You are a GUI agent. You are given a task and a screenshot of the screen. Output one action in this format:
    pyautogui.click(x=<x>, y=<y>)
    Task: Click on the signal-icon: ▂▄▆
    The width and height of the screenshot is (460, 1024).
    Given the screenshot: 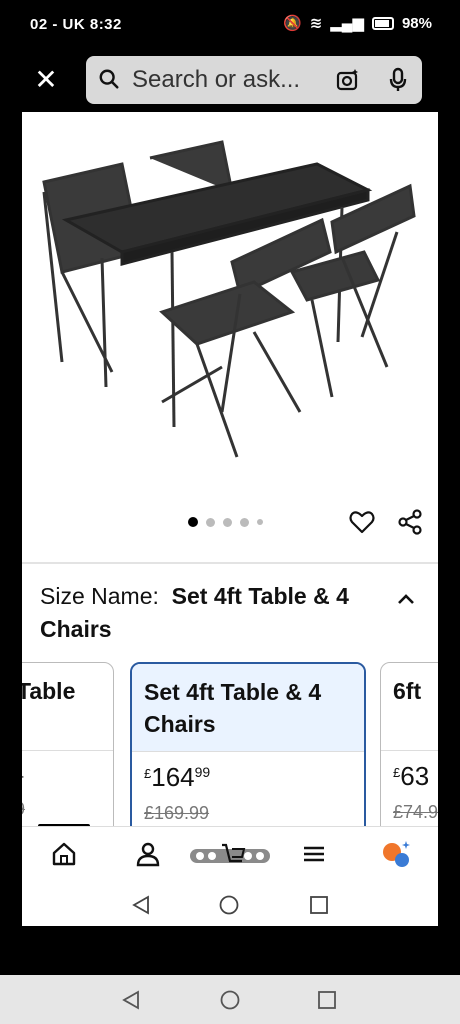 What is the action you would take?
    pyautogui.click(x=347, y=23)
    